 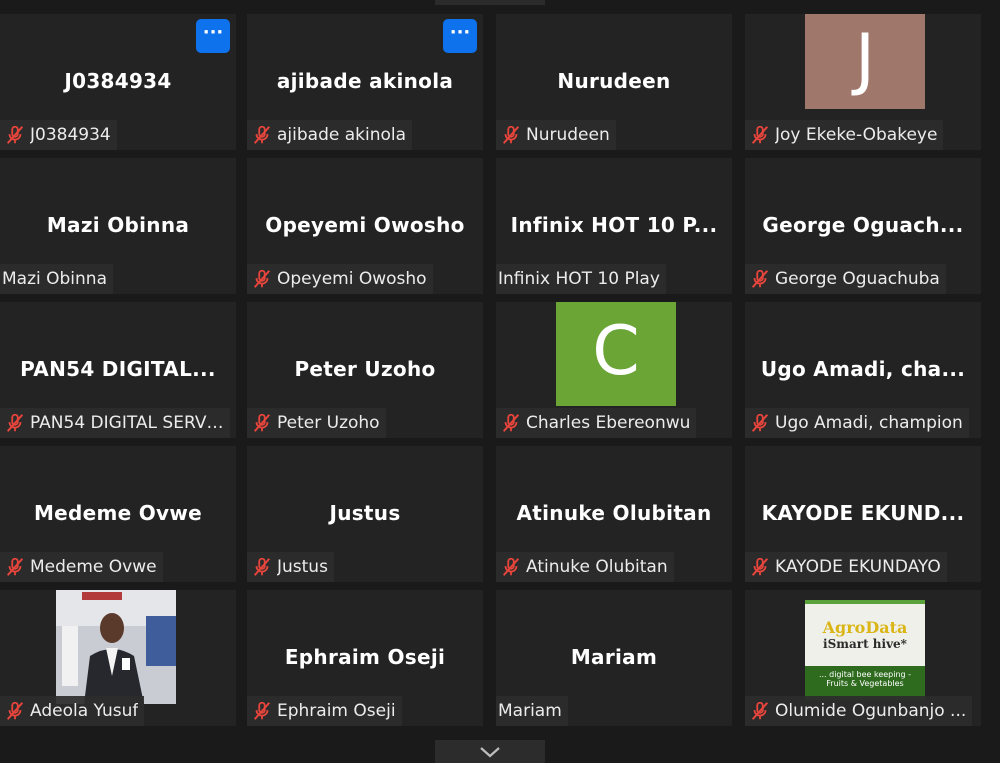 What do you see at coordinates (93, 567) in the screenshot?
I see `participant-label-text: Medeme Ovwe` at bounding box center [93, 567].